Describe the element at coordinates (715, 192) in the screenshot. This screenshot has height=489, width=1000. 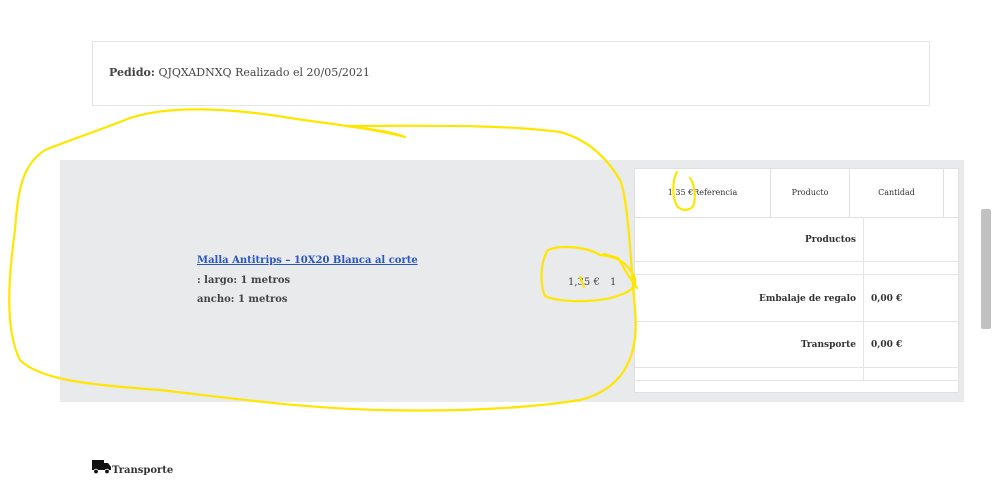
I see `header-reference-label: Referencia` at that location.